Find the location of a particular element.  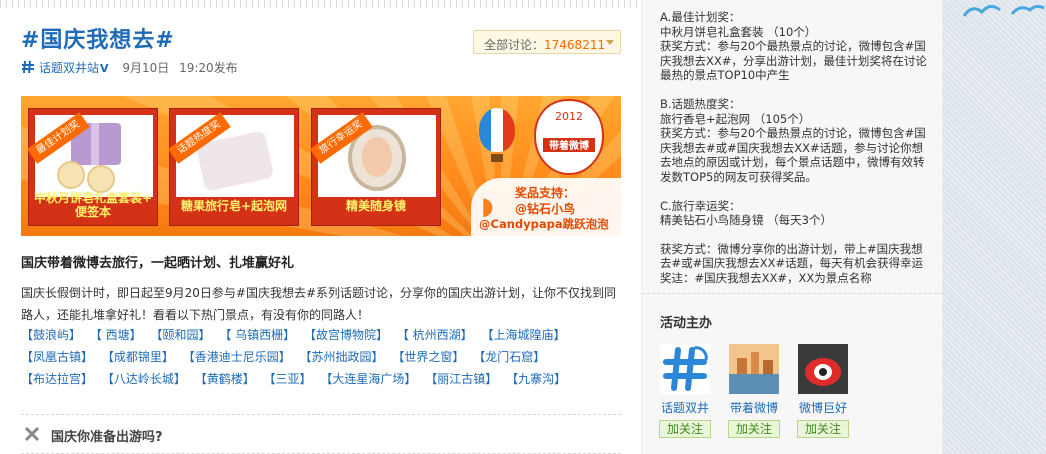

place-link: 【龙门石窟】 is located at coordinates (509, 357).